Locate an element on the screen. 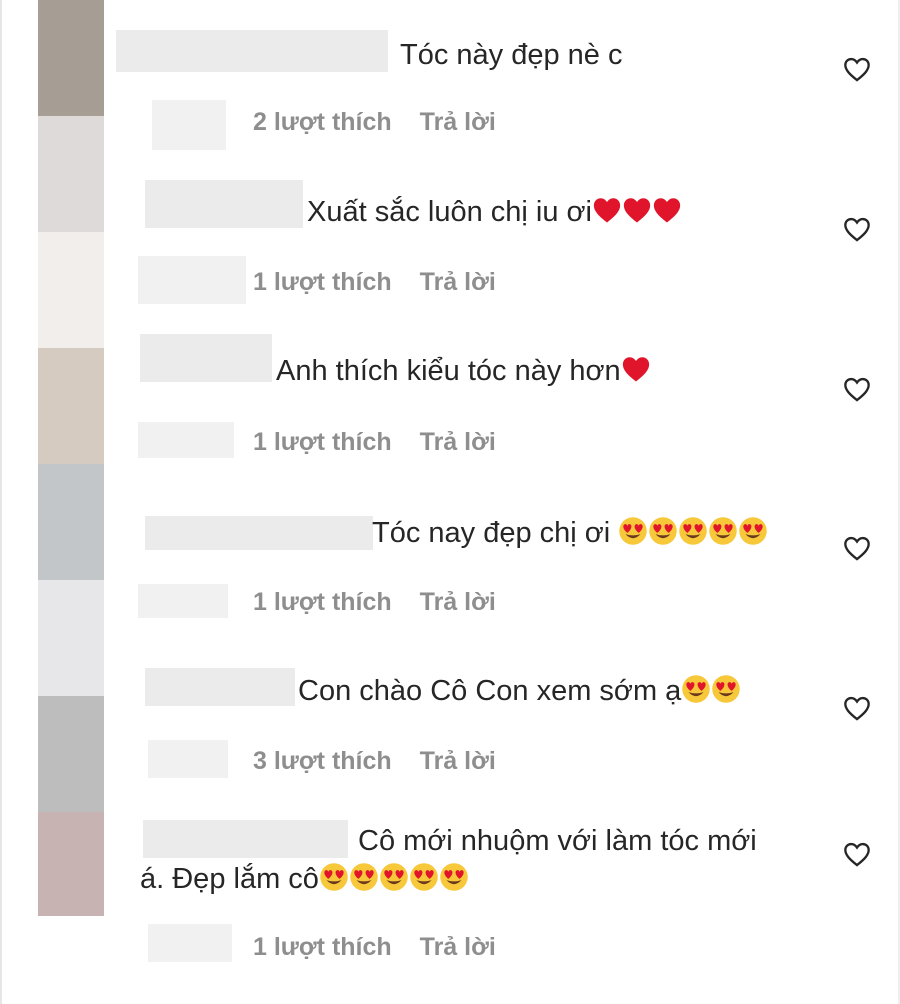  comment-meta: 3 lượt thích Trả lời is located at coordinates (374, 761).